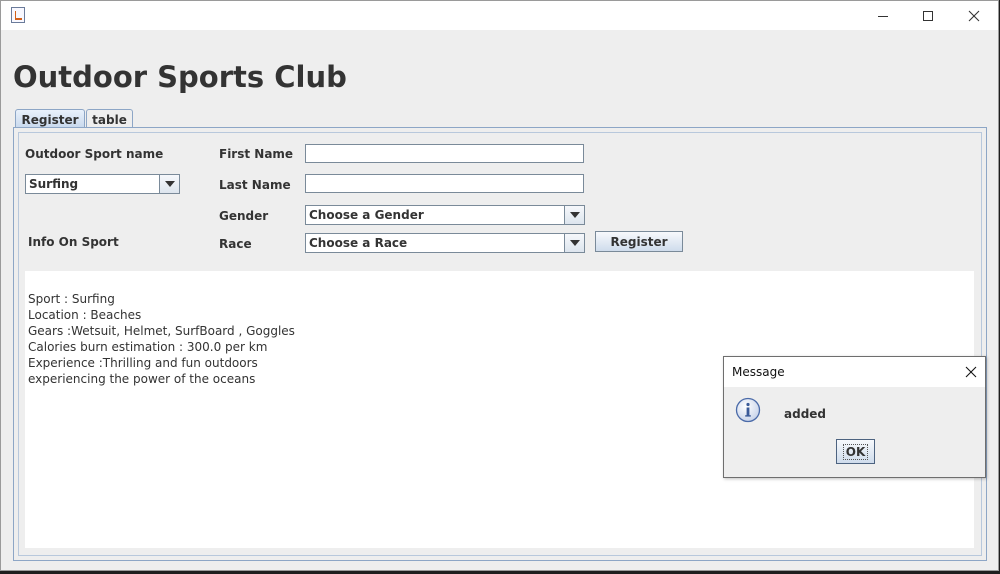 The height and width of the screenshot is (574, 1000). I want to click on title-bar, so click(499, 15).